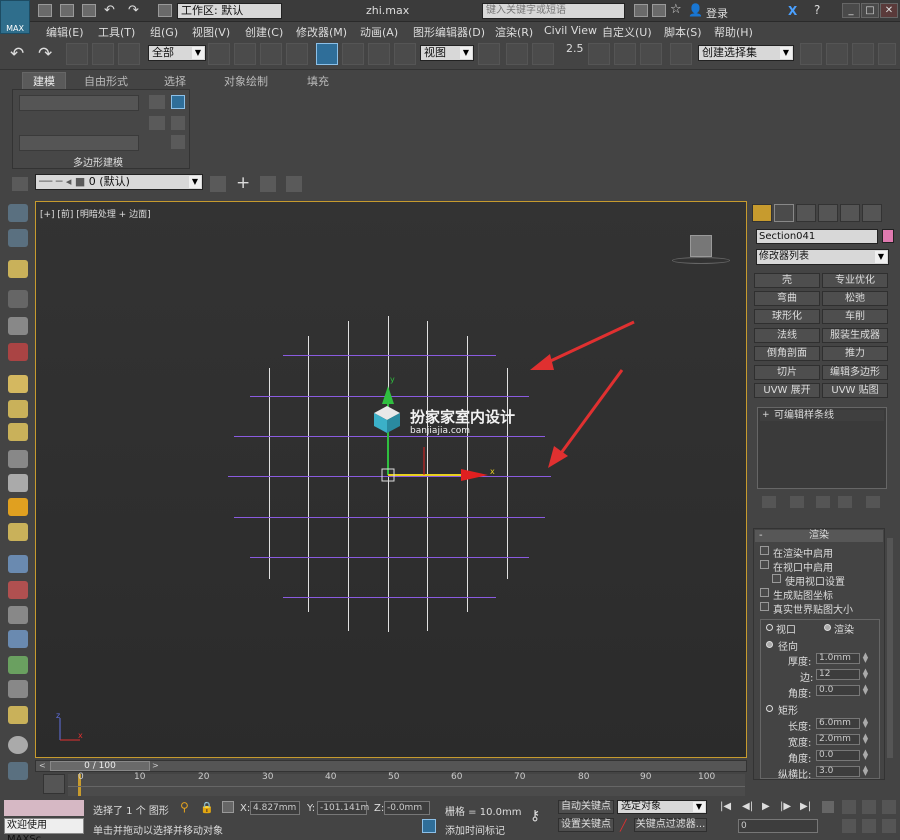 The image size is (900, 840). What do you see at coordinates (828, 213) in the screenshot?
I see `motion-tab-icon` at bounding box center [828, 213].